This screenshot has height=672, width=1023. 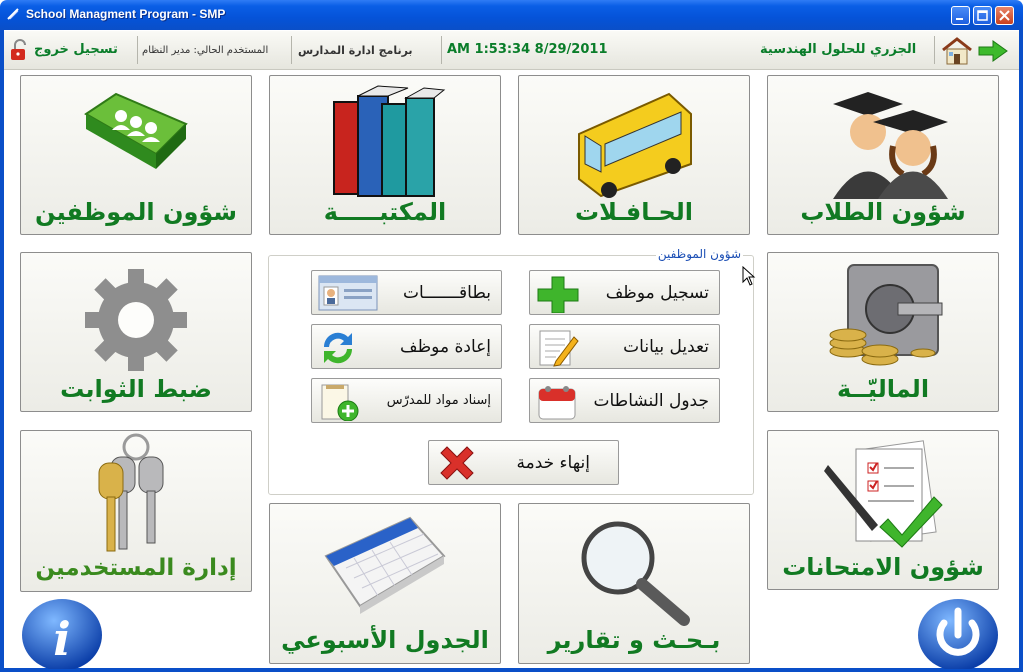 What do you see at coordinates (883, 567) in the screenshot?
I see `tile-label: شؤون الامتحانات` at bounding box center [883, 567].